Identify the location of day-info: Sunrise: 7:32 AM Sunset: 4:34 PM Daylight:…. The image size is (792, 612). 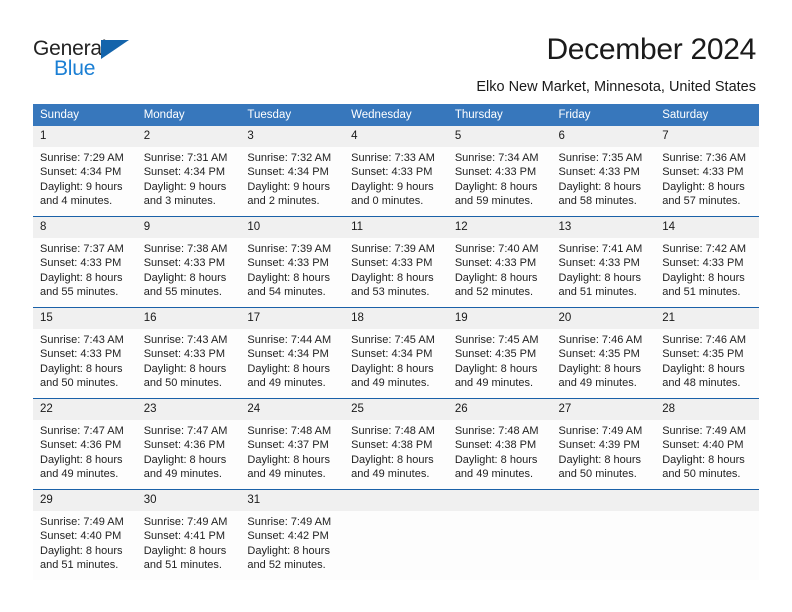
(292, 178).